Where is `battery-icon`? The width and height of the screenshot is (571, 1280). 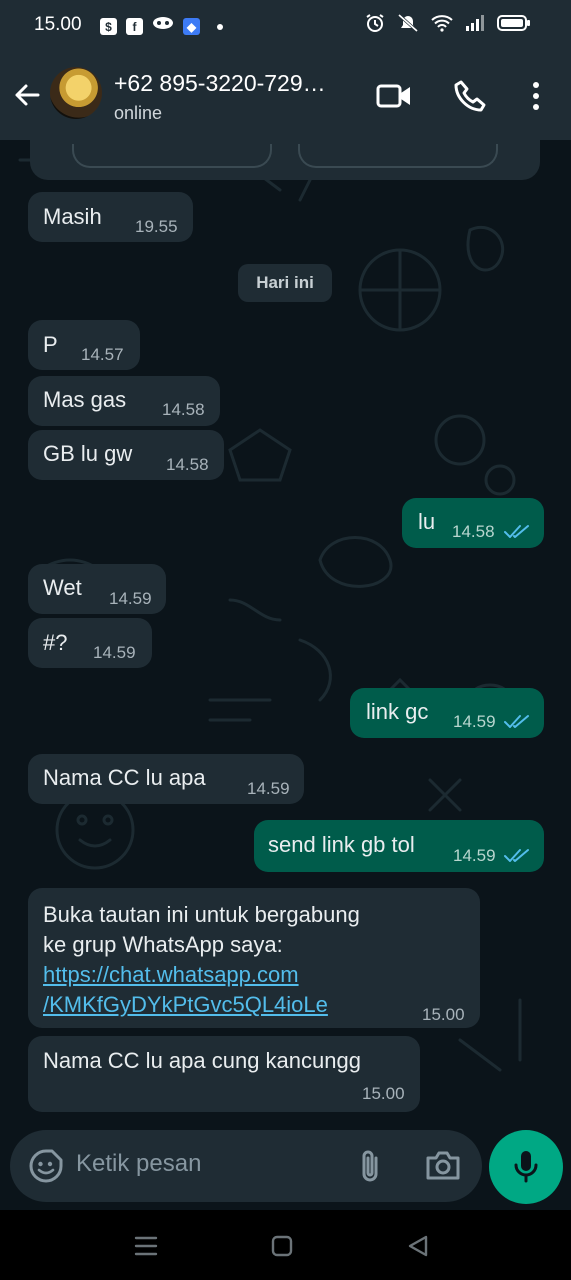 battery-icon is located at coordinates (514, 23).